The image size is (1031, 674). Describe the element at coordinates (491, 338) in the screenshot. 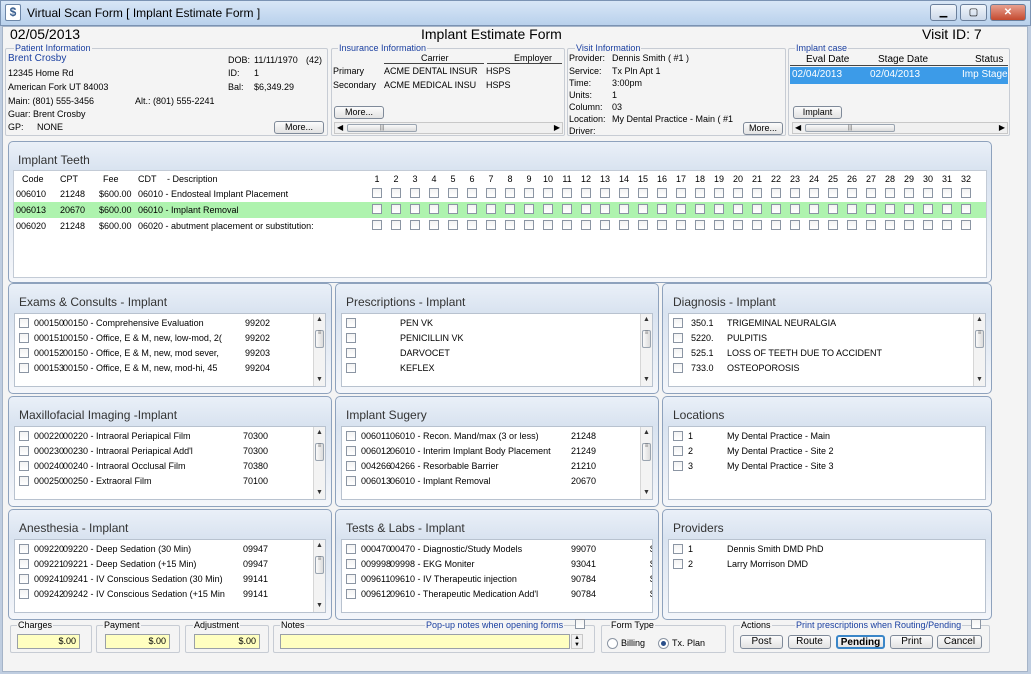

I see `list-item: PENICILLIN VK` at that location.